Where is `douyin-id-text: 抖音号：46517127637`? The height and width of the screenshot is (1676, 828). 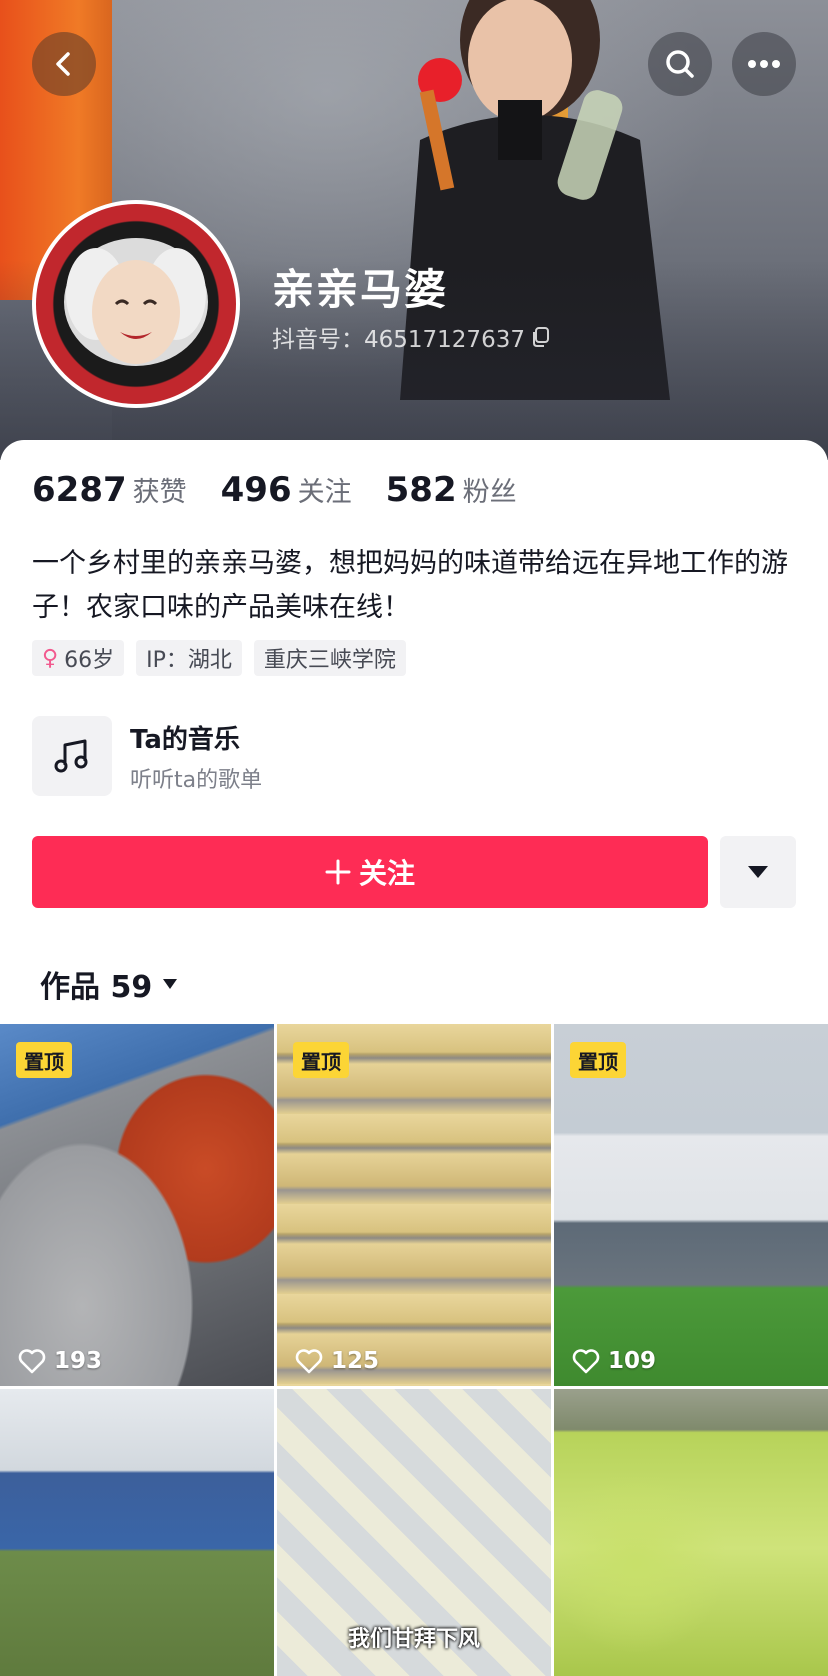 douyin-id-text: 抖音号：46517127637 is located at coordinates (398, 340).